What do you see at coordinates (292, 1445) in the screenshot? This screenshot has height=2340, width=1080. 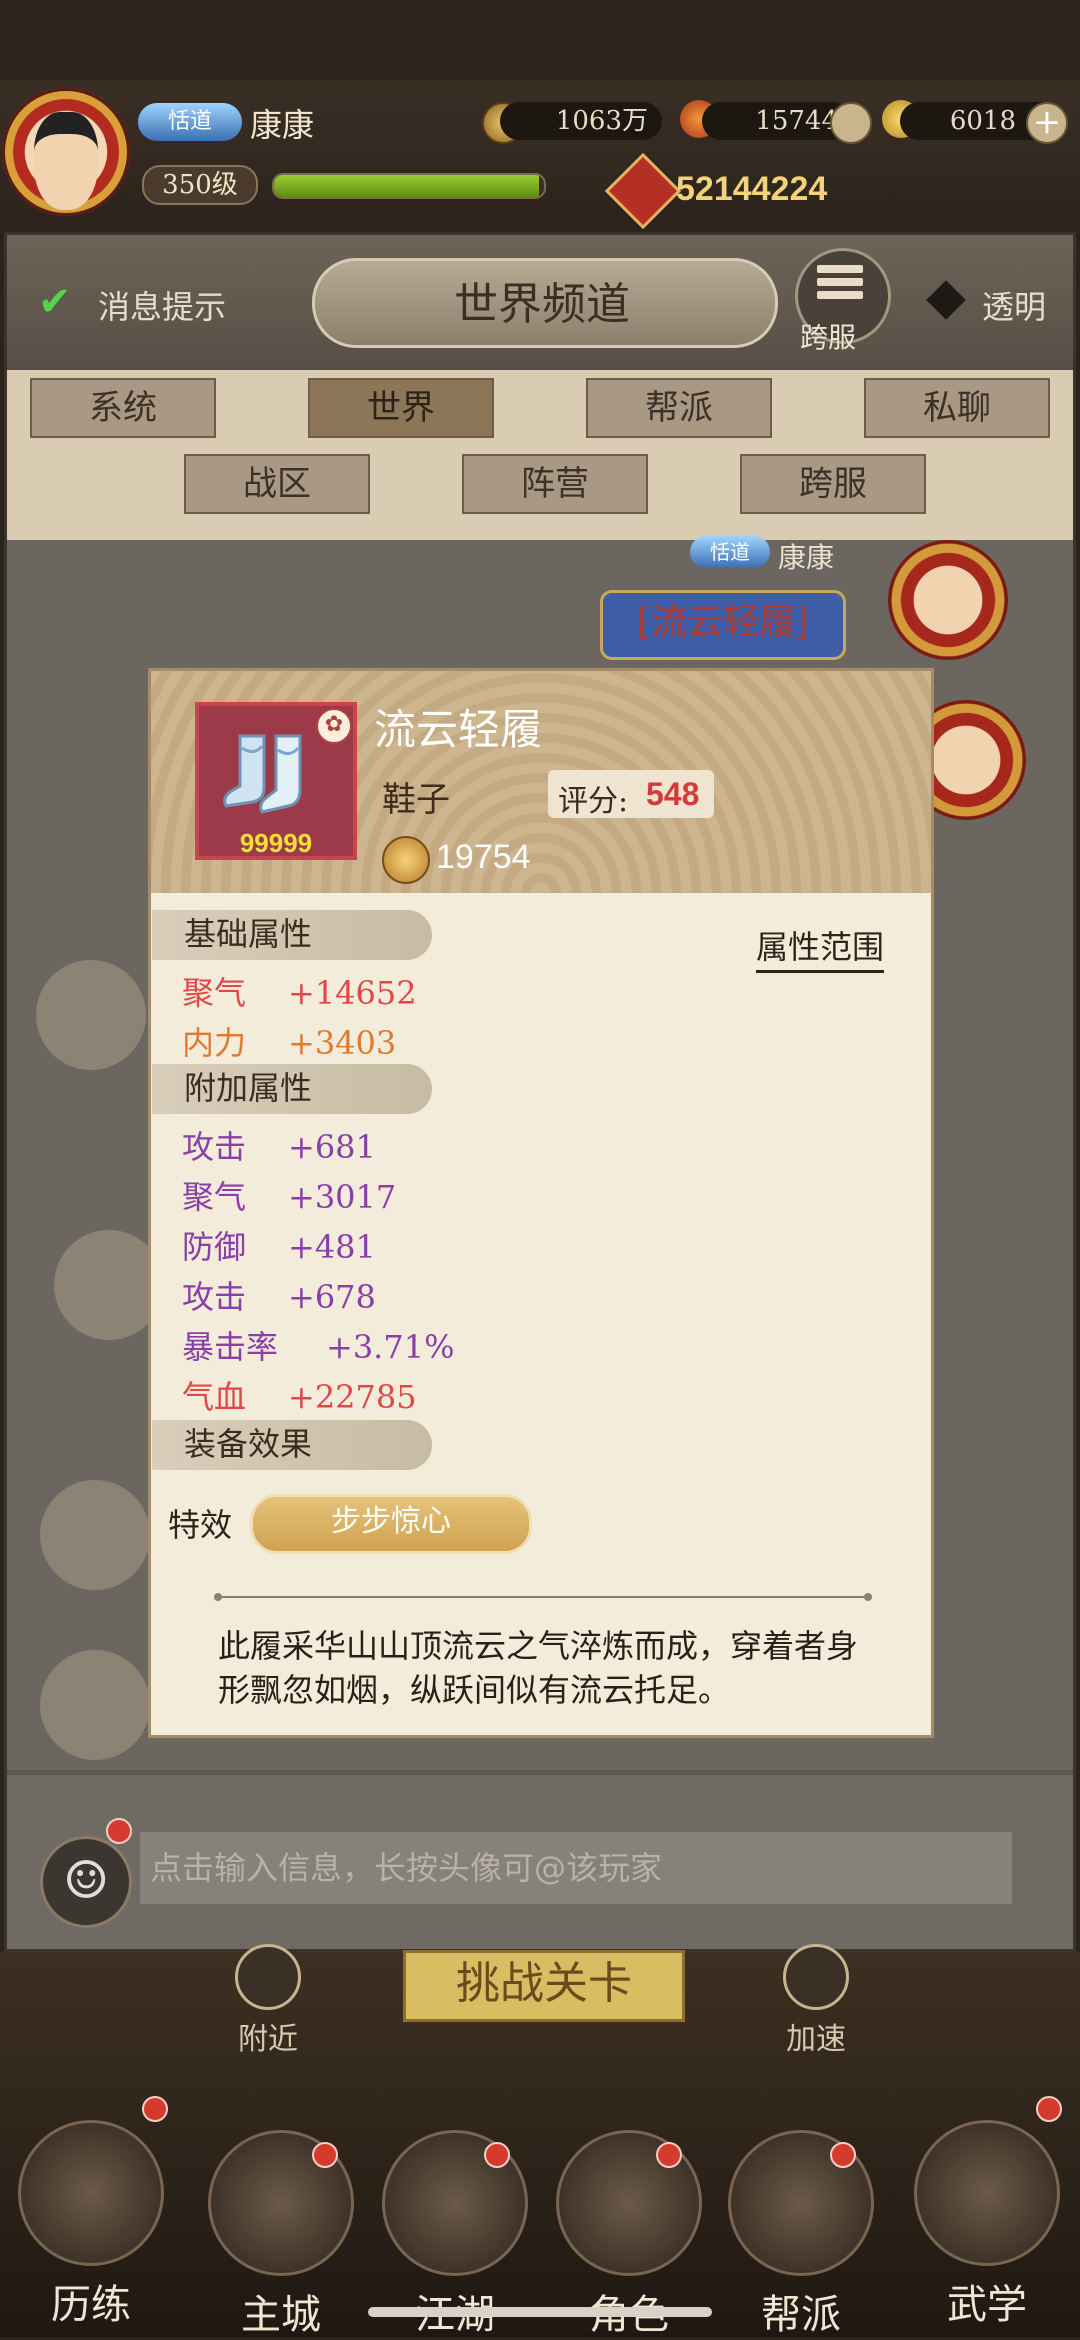 I see `equipment-effect-header: 装备效果` at bounding box center [292, 1445].